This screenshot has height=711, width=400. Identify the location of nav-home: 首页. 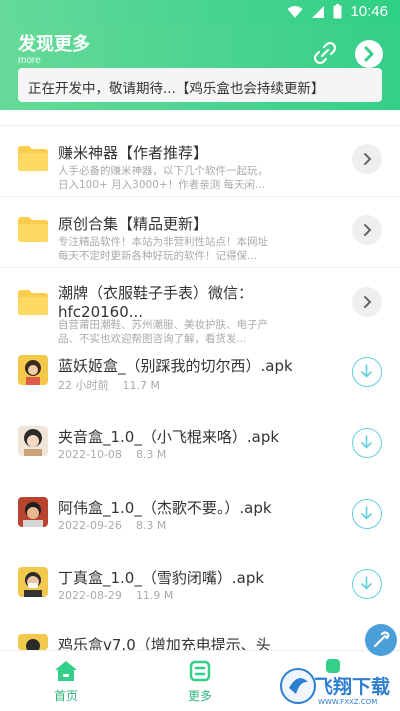
(66, 681).